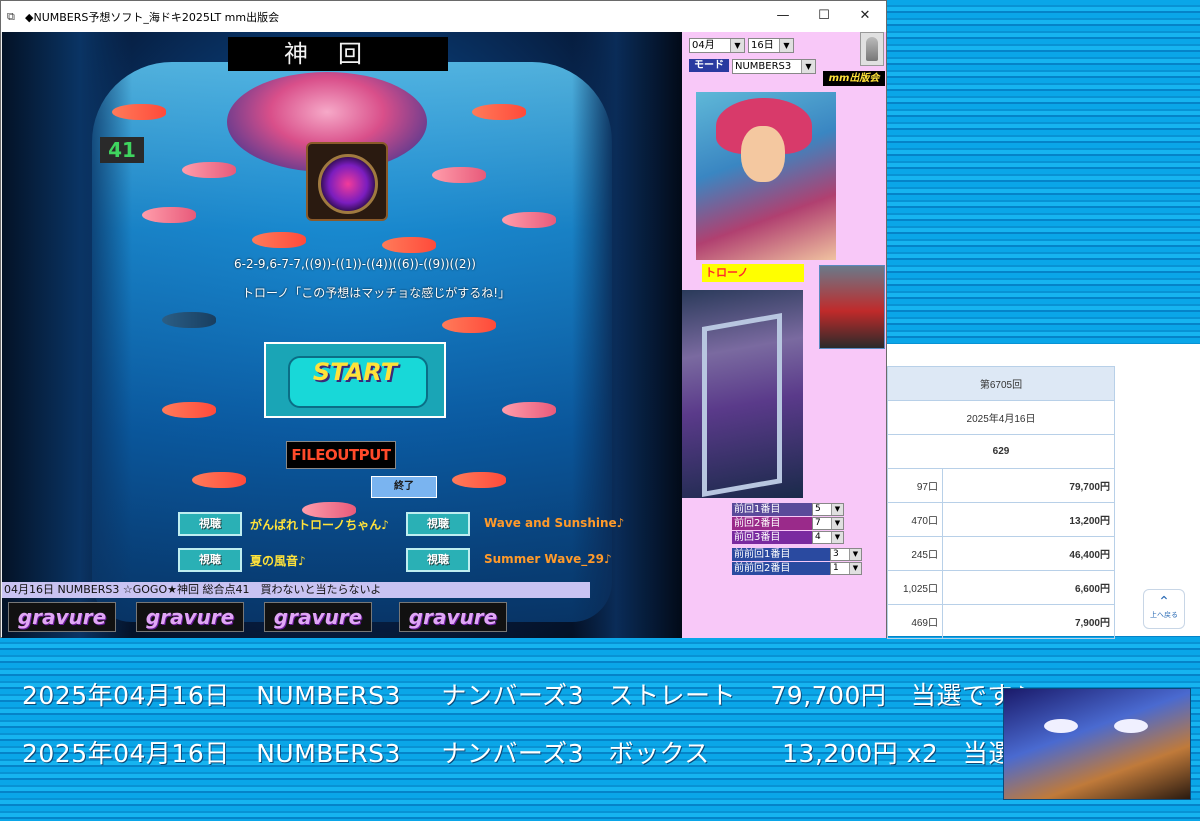  I want to click on previous-result-value: 1, so click(836, 568).